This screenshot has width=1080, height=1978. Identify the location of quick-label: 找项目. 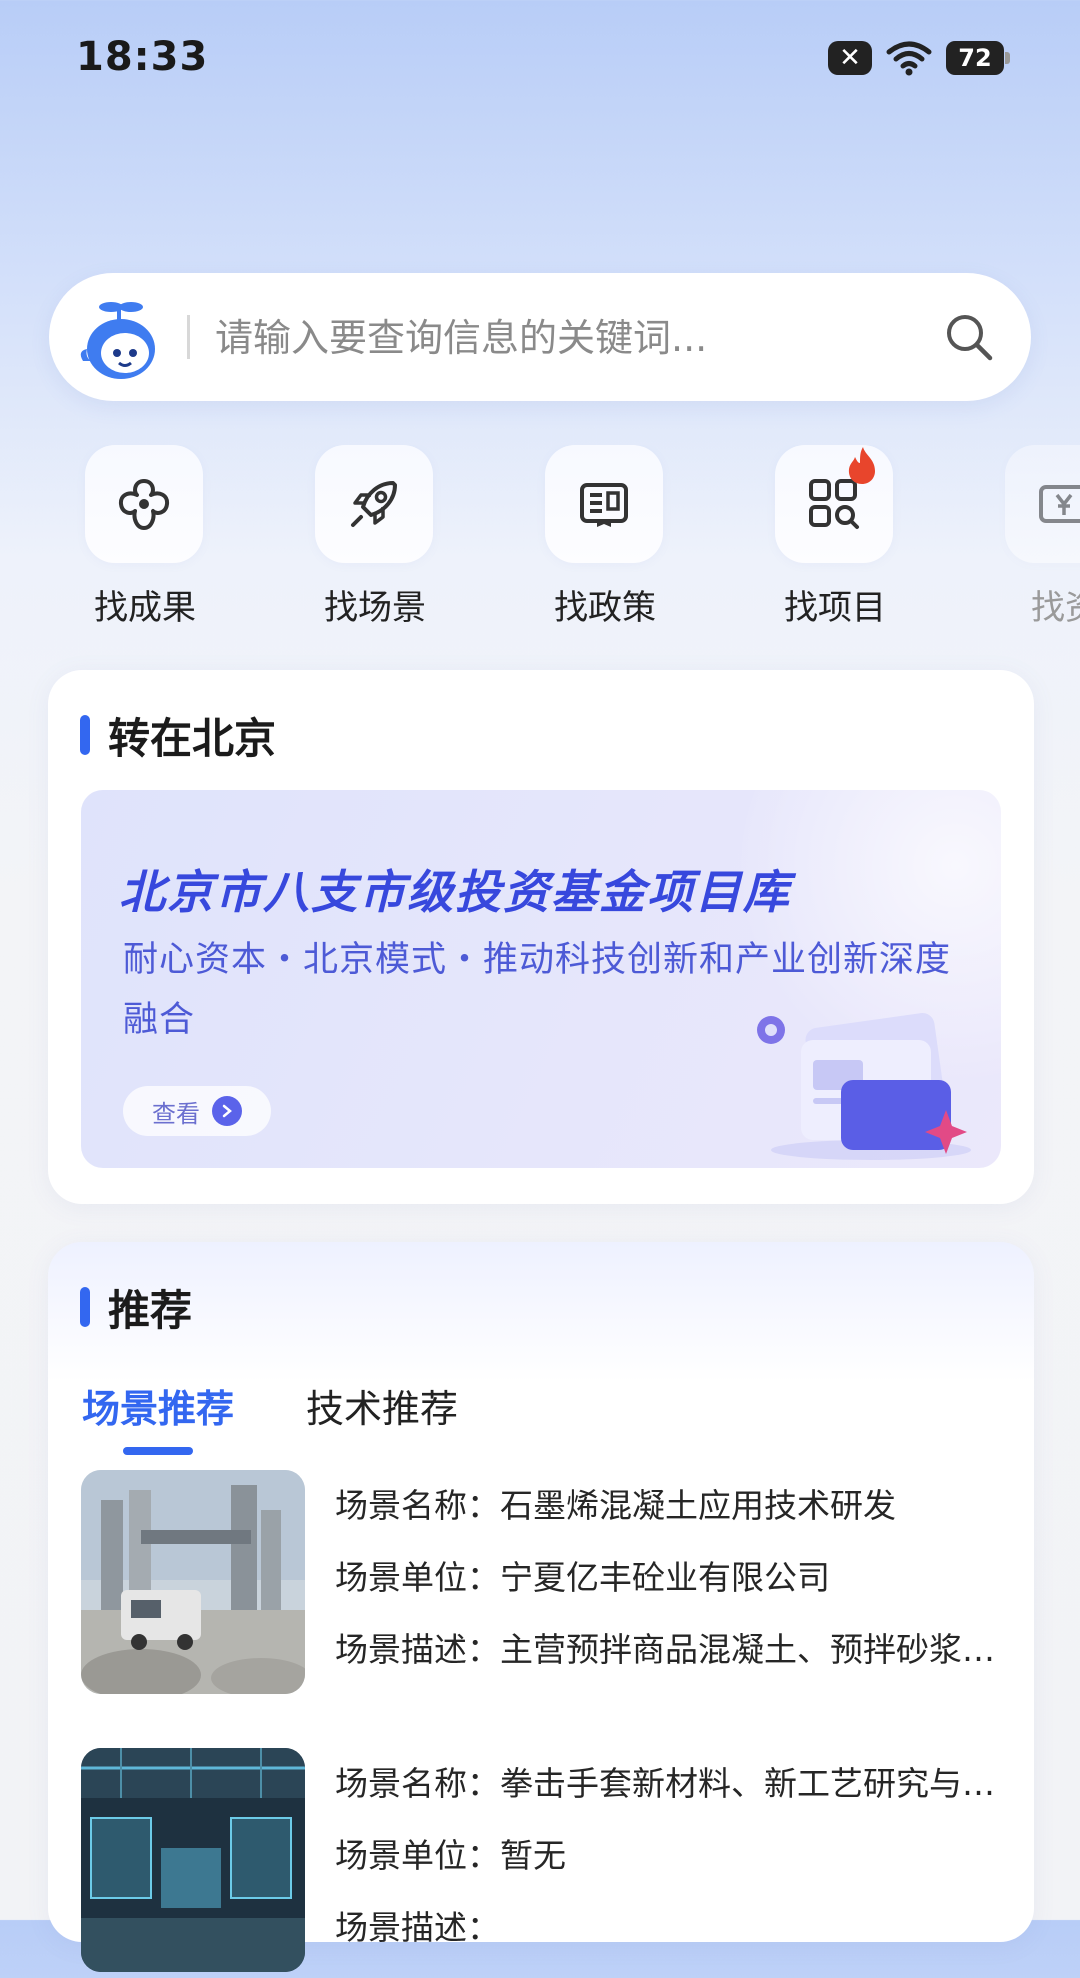
(835, 606).